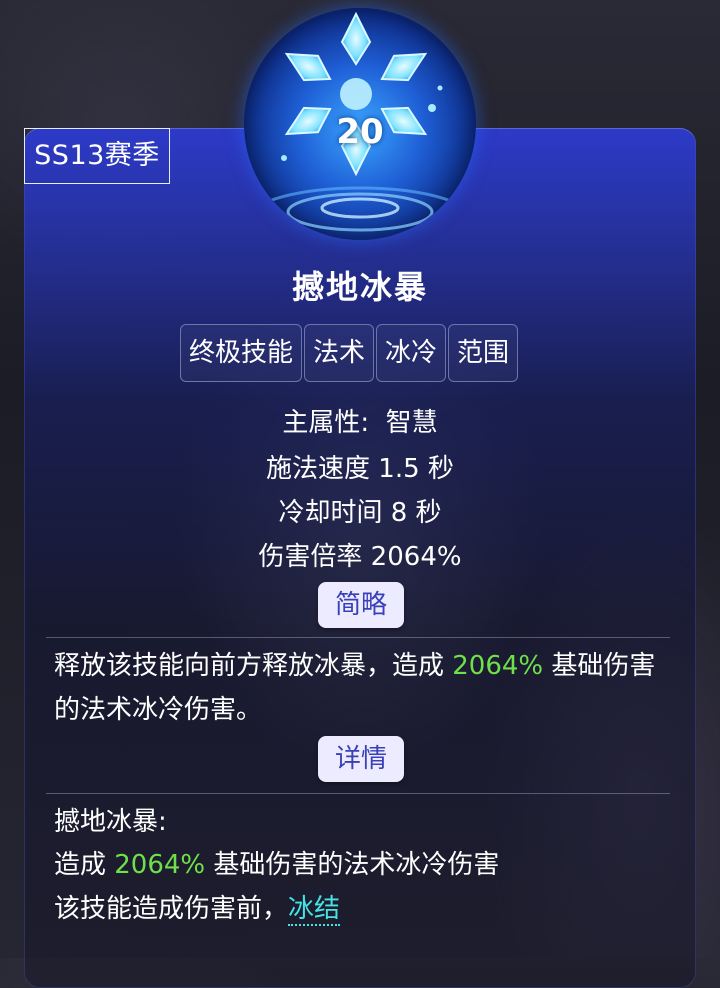 This screenshot has height=988, width=720. I want to click on main-attribute: 主属性: 智慧, so click(360, 423).